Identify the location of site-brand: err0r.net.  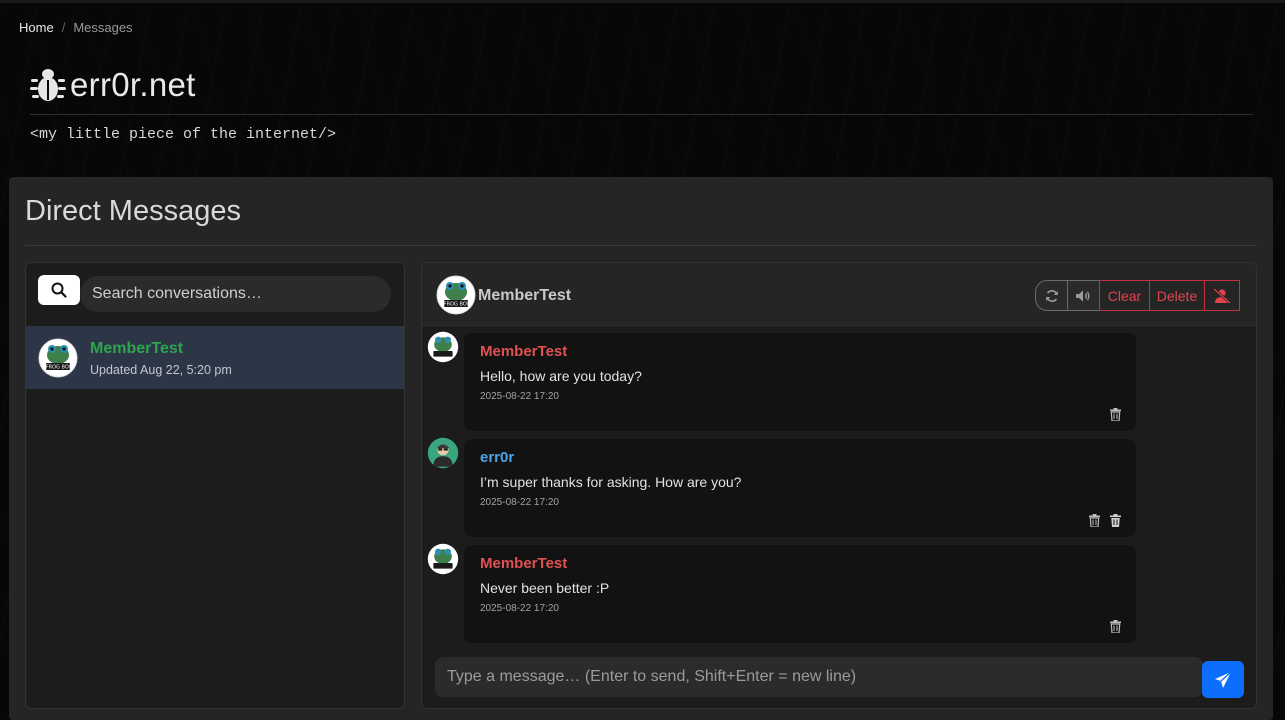
(113, 85).